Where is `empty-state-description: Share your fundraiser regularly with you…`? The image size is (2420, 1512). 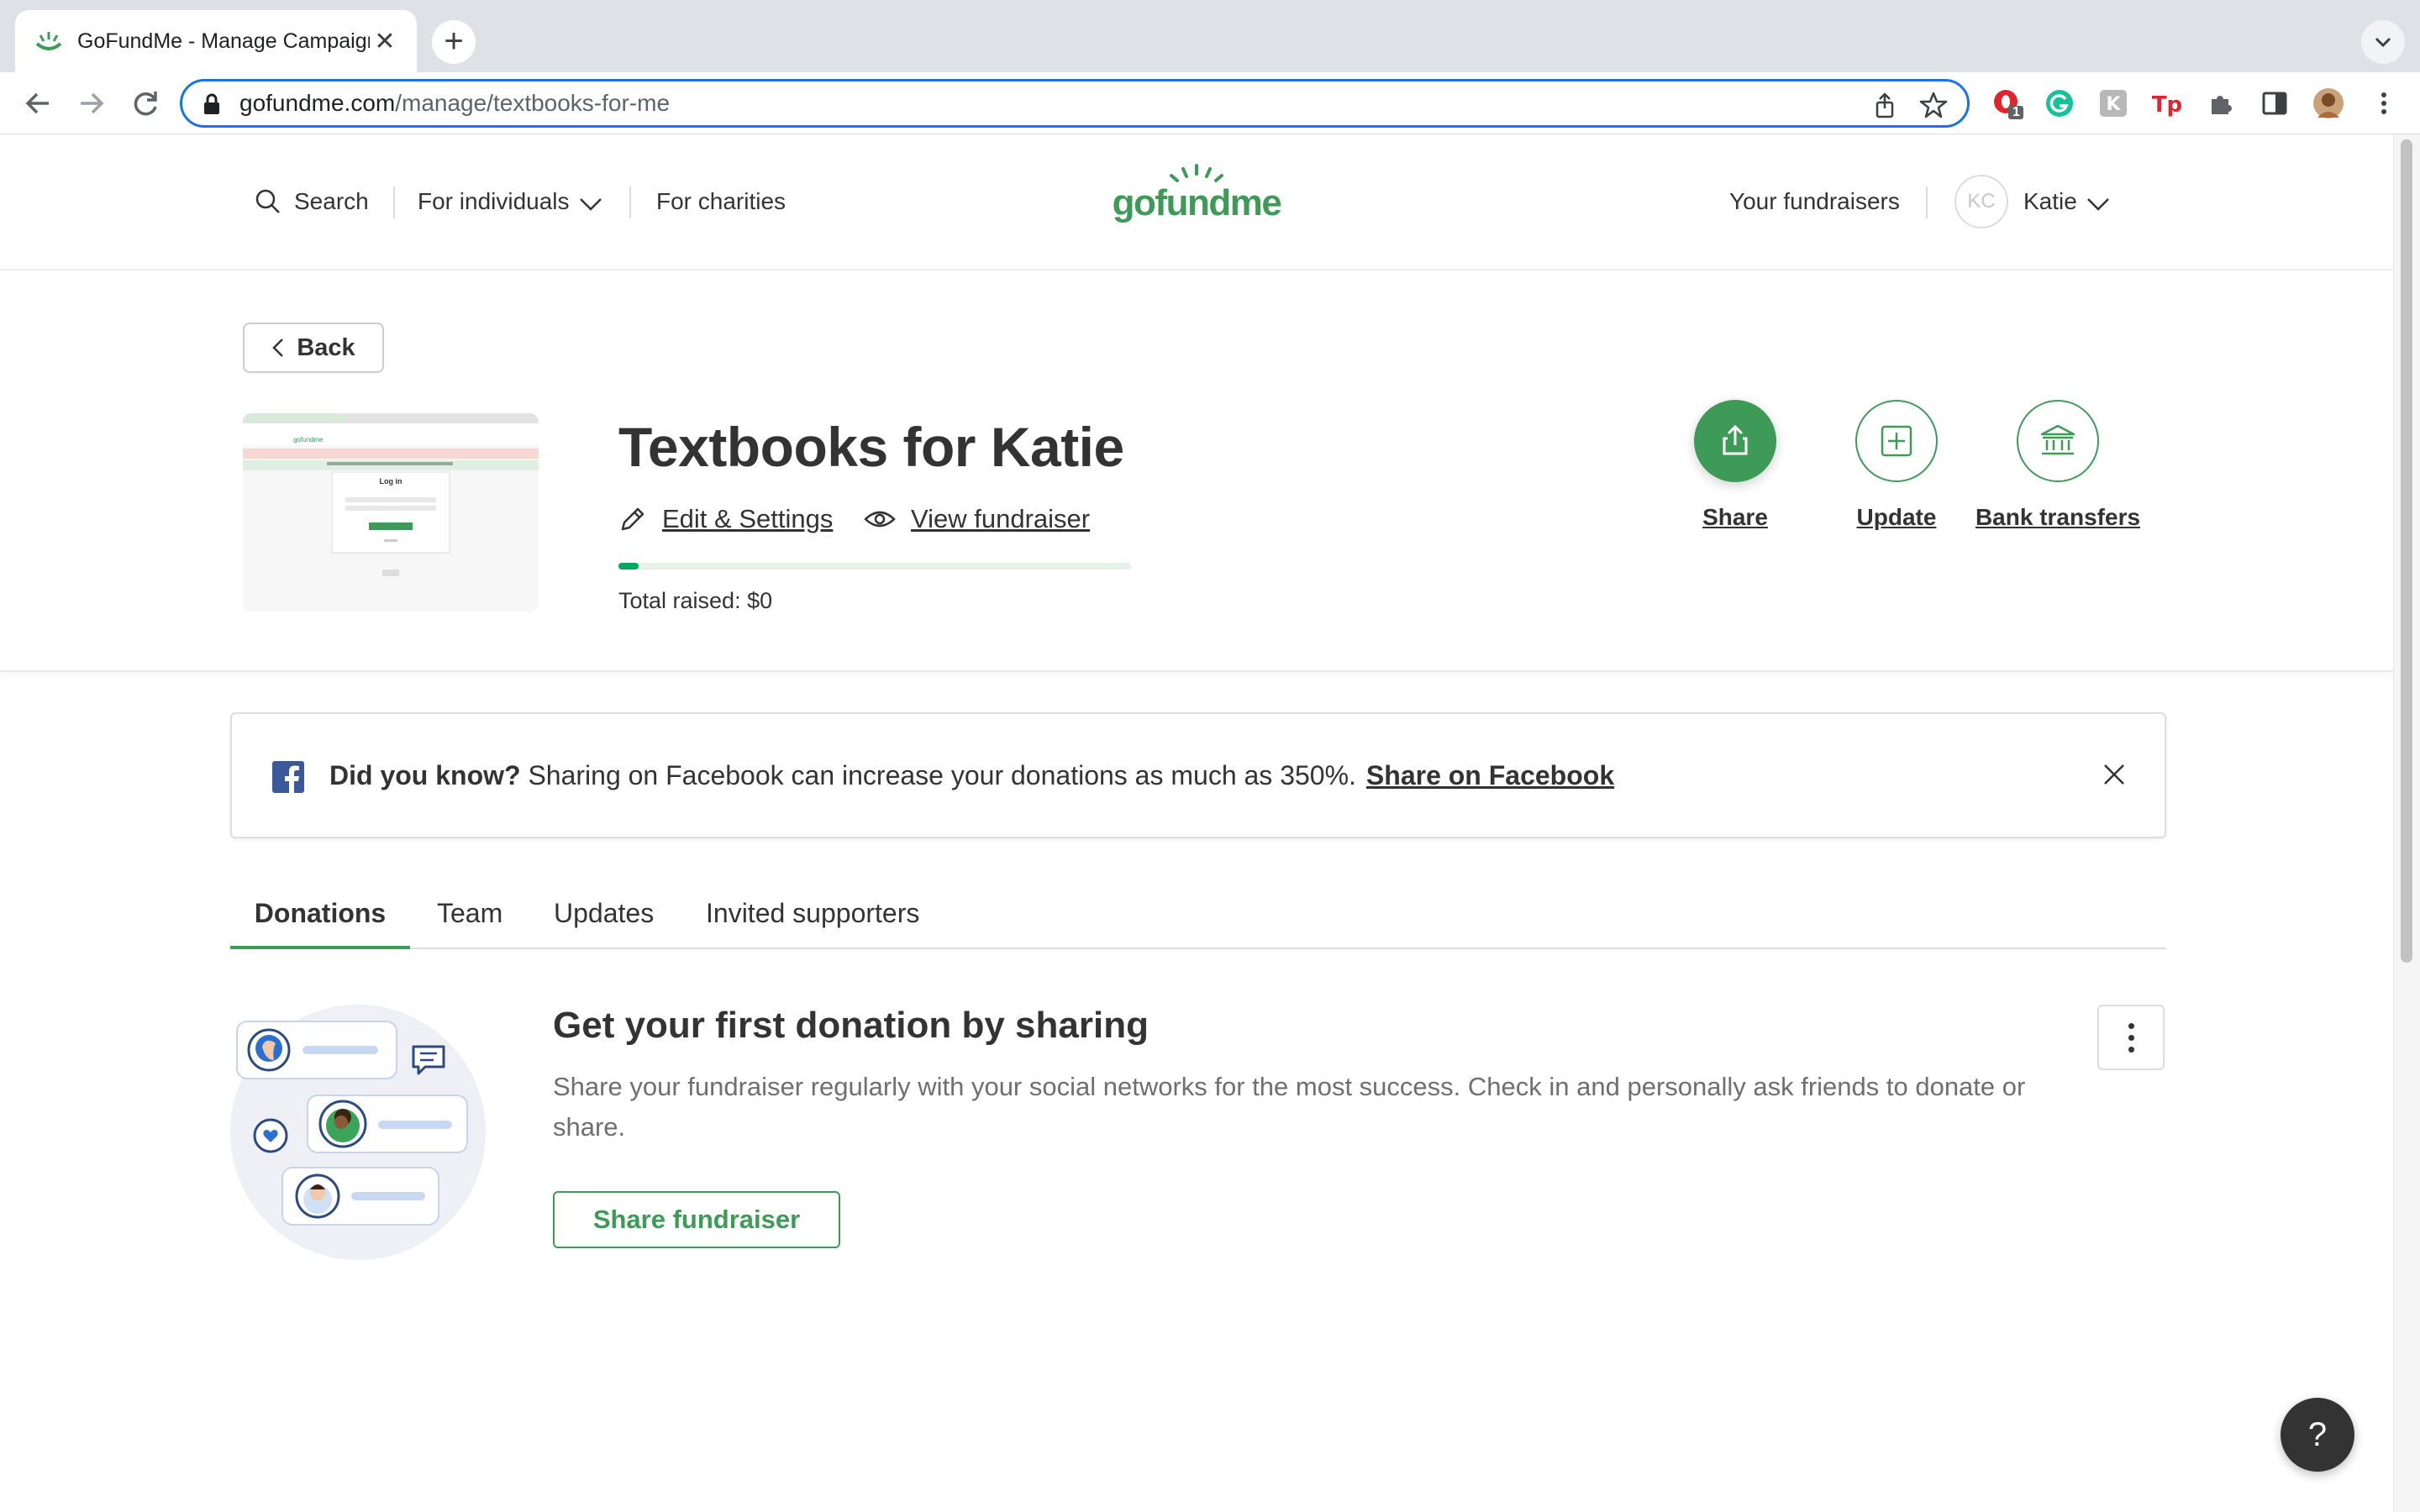 empty-state-description: Share your fundraiser regularly with you… is located at coordinates (1289, 1107).